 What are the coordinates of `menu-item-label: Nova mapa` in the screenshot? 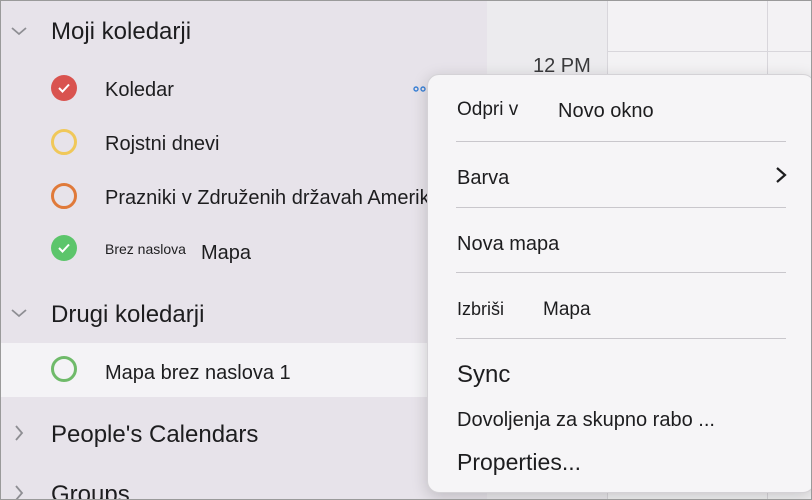 It's located at (508, 244).